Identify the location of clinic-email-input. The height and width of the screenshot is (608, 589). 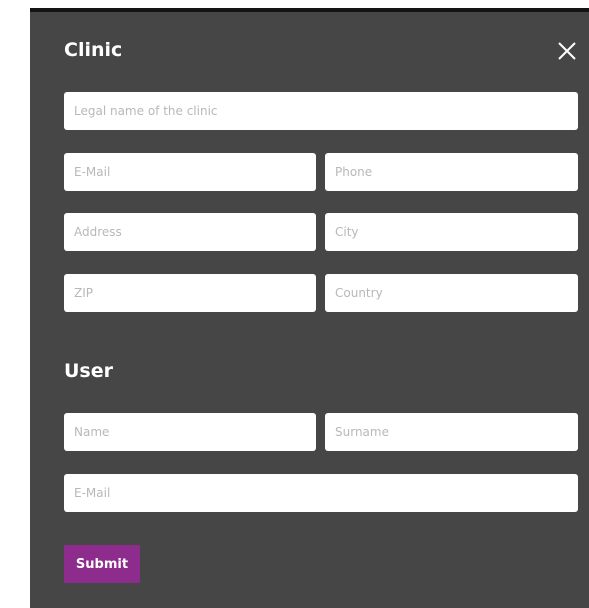
(190, 172).